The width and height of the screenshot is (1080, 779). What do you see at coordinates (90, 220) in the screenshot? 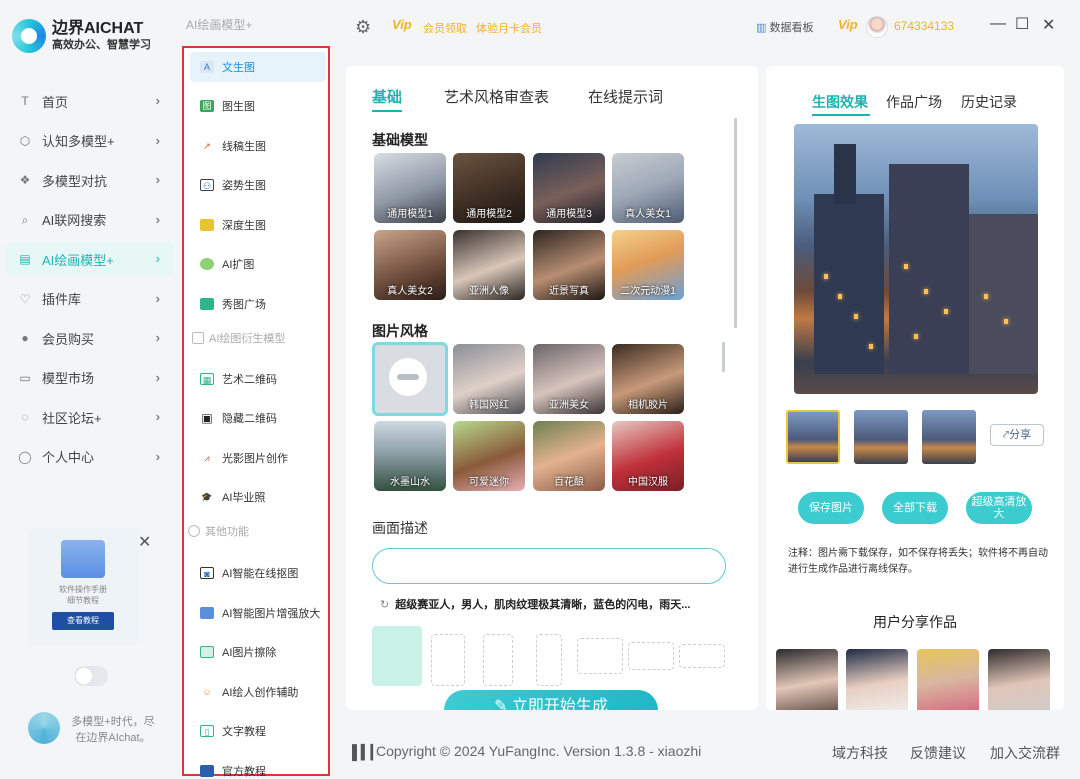
I see `sidebar-item-web-search: ⌕ AI联网搜索 ›` at bounding box center [90, 220].